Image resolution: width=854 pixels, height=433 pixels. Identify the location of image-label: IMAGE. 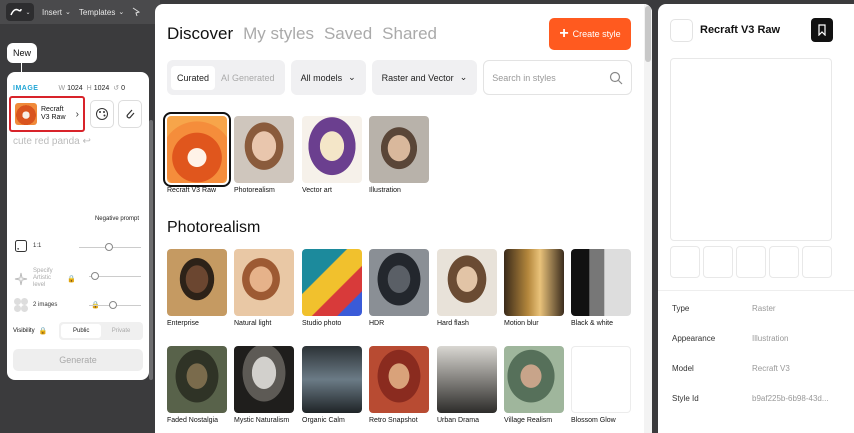
(26, 88).